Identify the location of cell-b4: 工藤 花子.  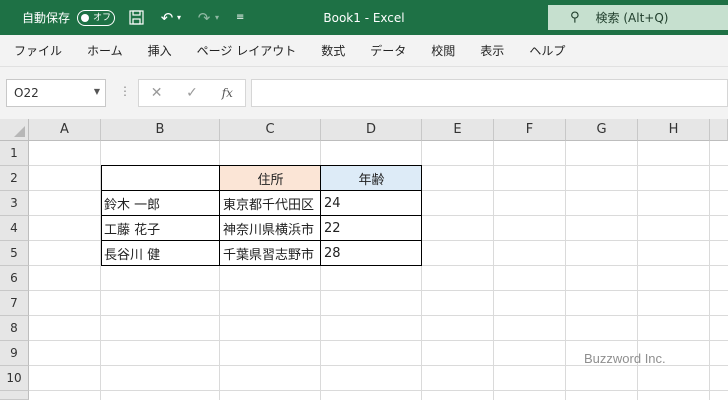
(160, 228).